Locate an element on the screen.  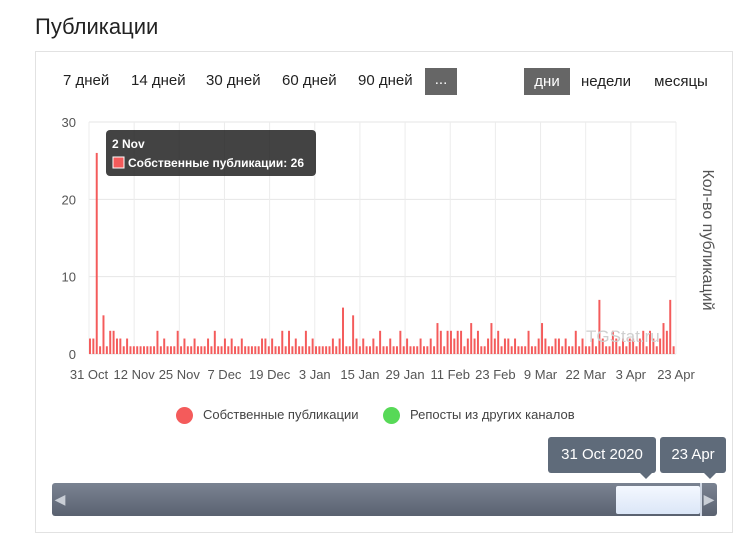
legend-own-publications: Собственные публикации is located at coordinates (267, 415).